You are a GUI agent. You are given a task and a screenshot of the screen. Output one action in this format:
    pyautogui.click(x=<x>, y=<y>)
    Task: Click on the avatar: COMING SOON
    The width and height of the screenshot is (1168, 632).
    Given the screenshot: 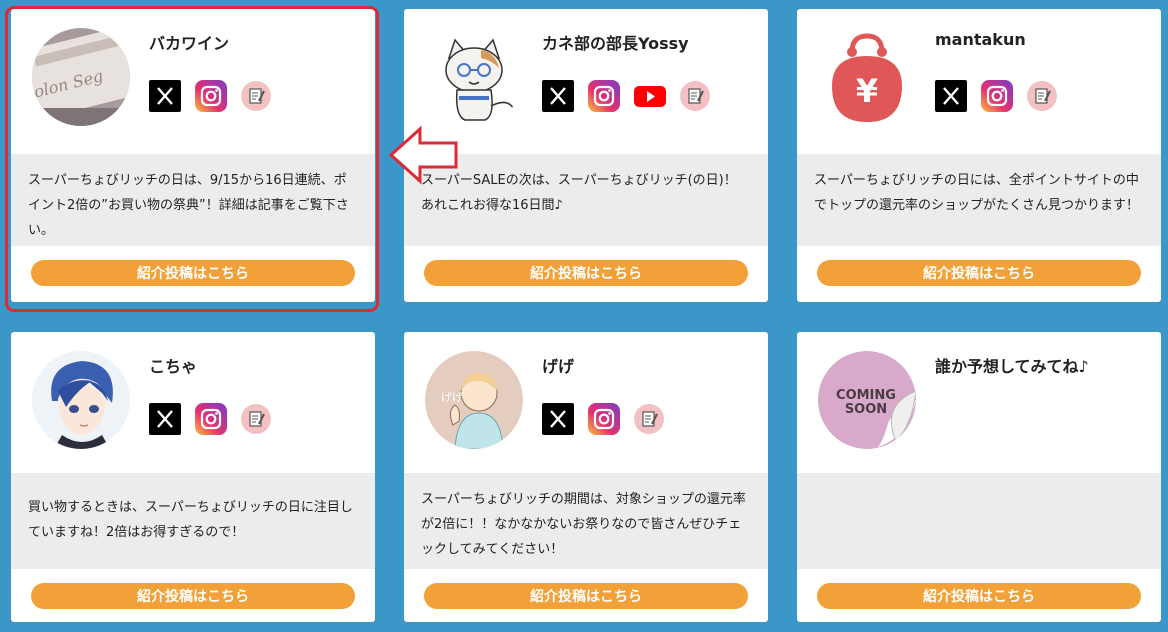 What is the action you would take?
    pyautogui.click(x=867, y=400)
    